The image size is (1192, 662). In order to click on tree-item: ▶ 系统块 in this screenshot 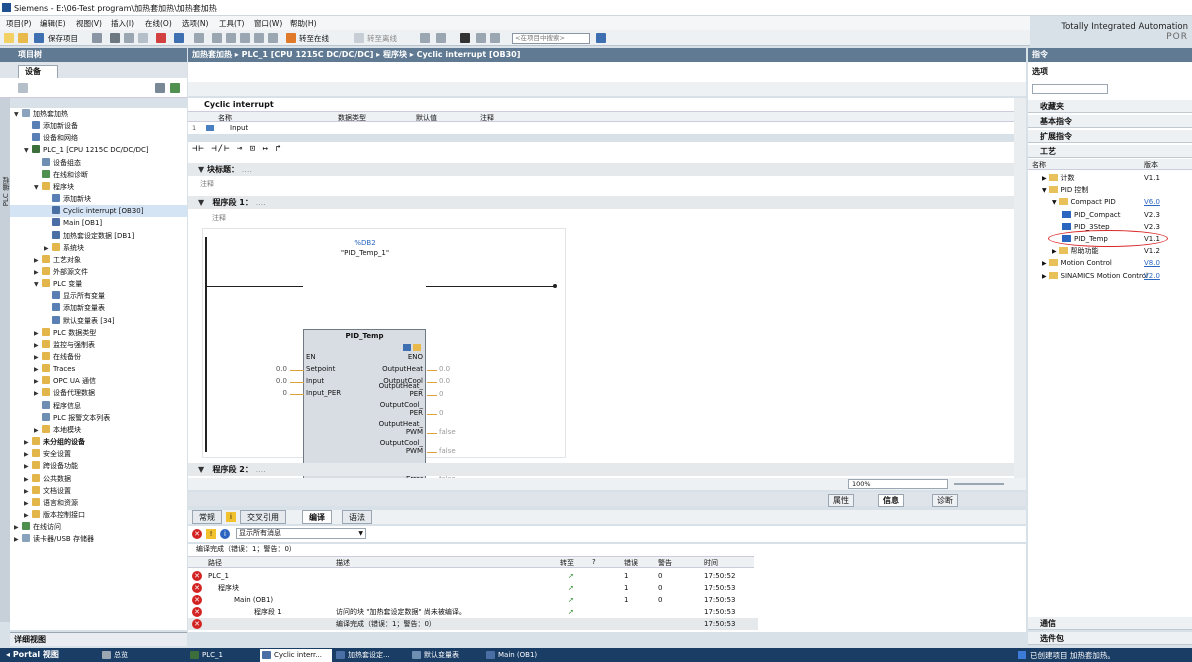, I will do `click(64, 248)`.